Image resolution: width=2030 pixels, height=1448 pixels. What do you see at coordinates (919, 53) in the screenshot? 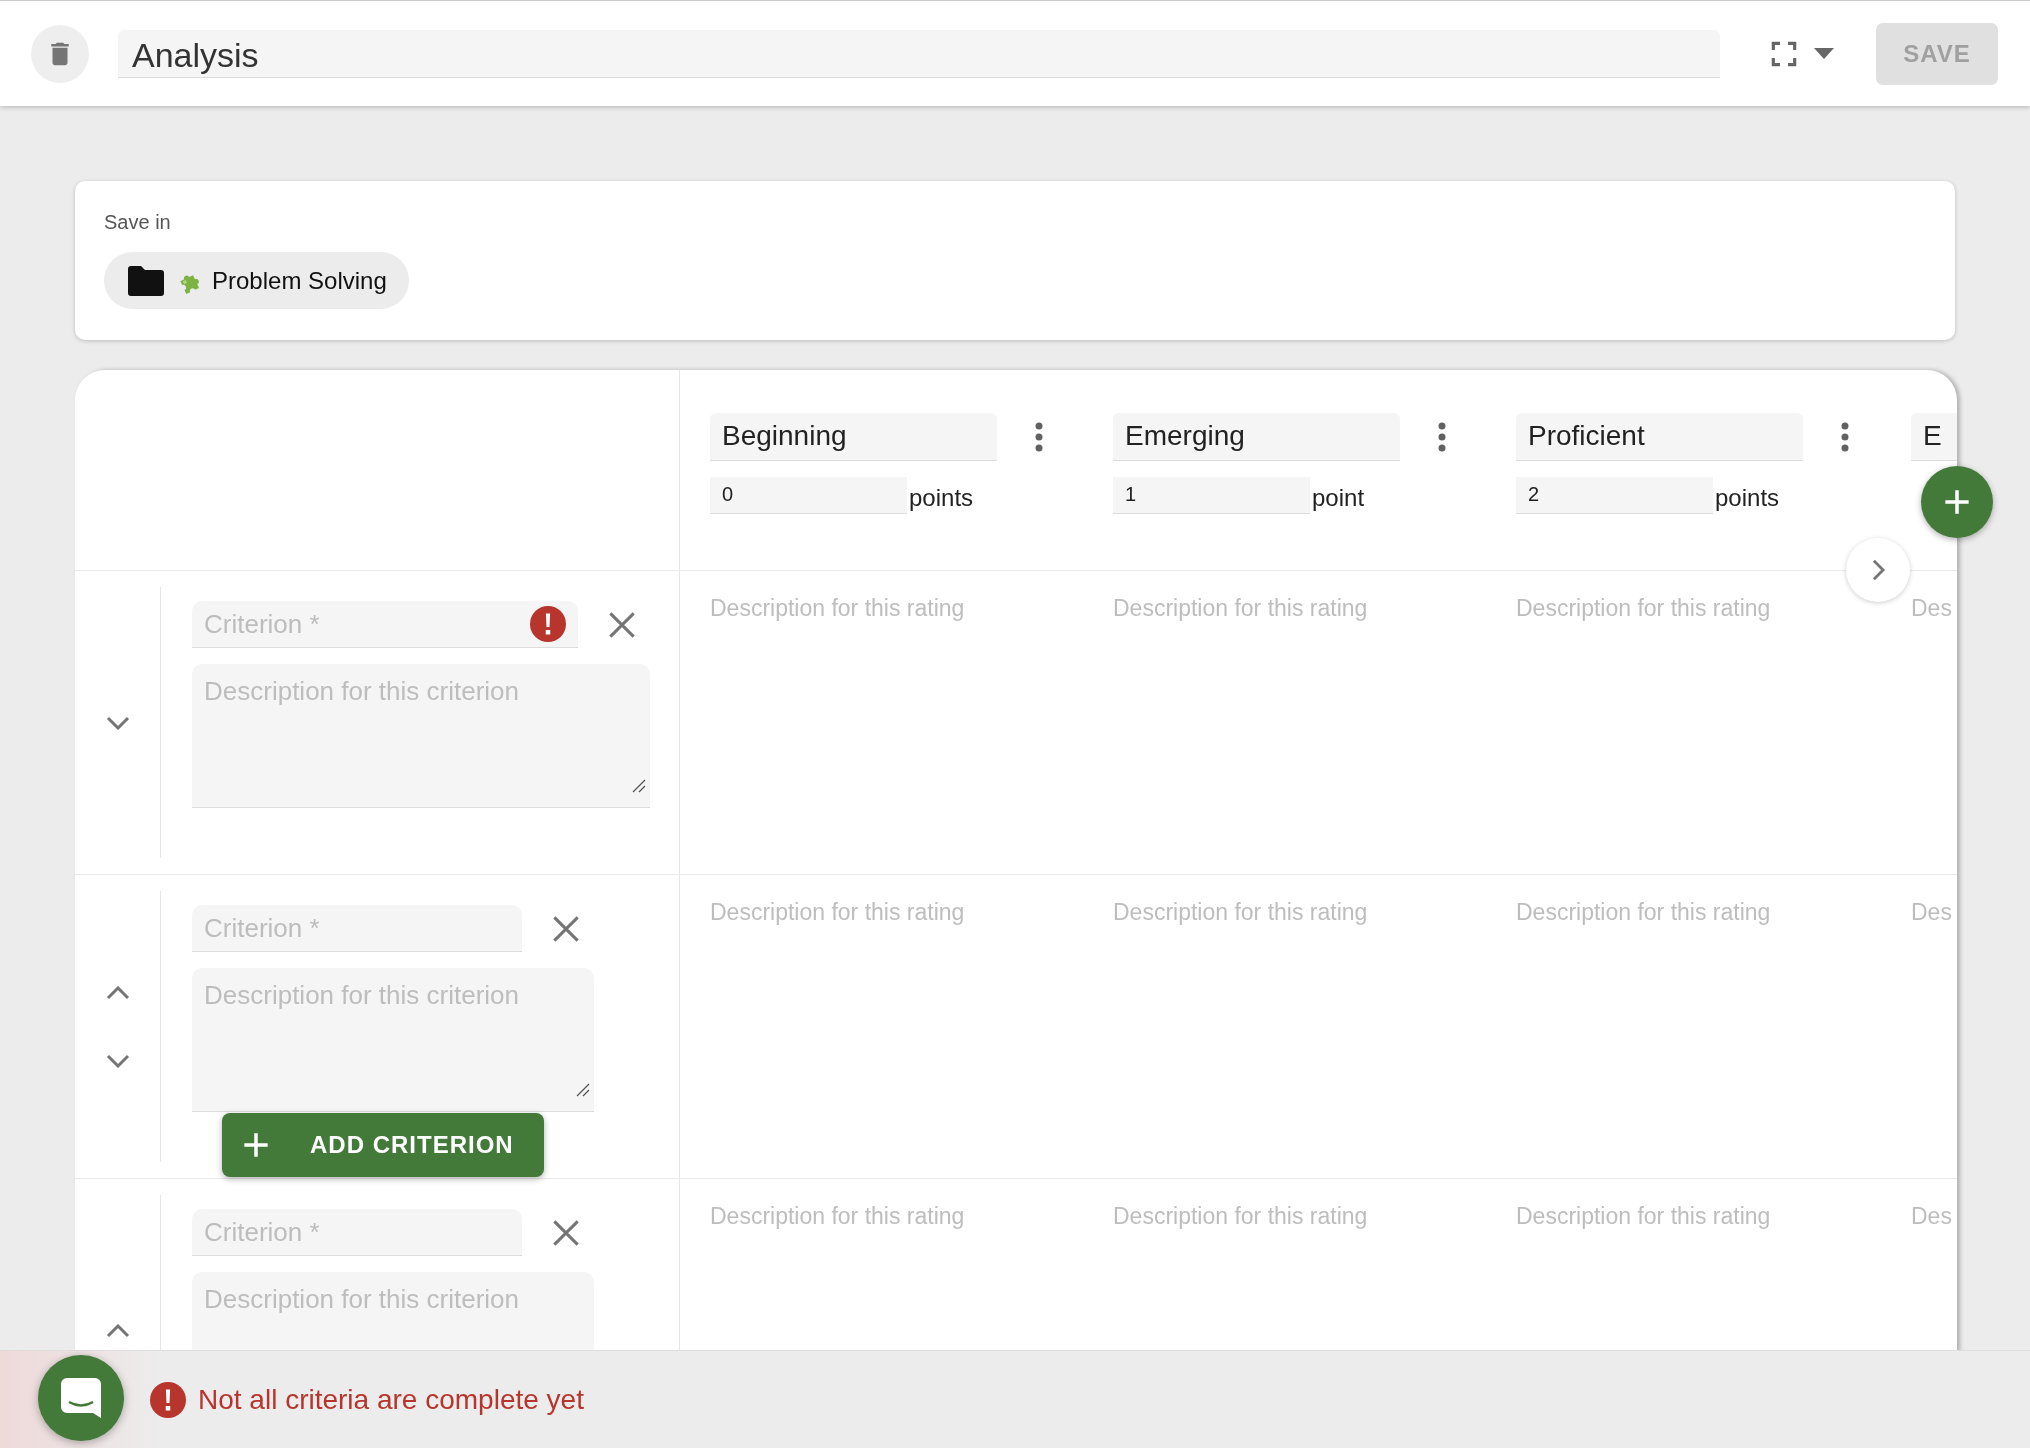
I see `title-field: Analysis` at bounding box center [919, 53].